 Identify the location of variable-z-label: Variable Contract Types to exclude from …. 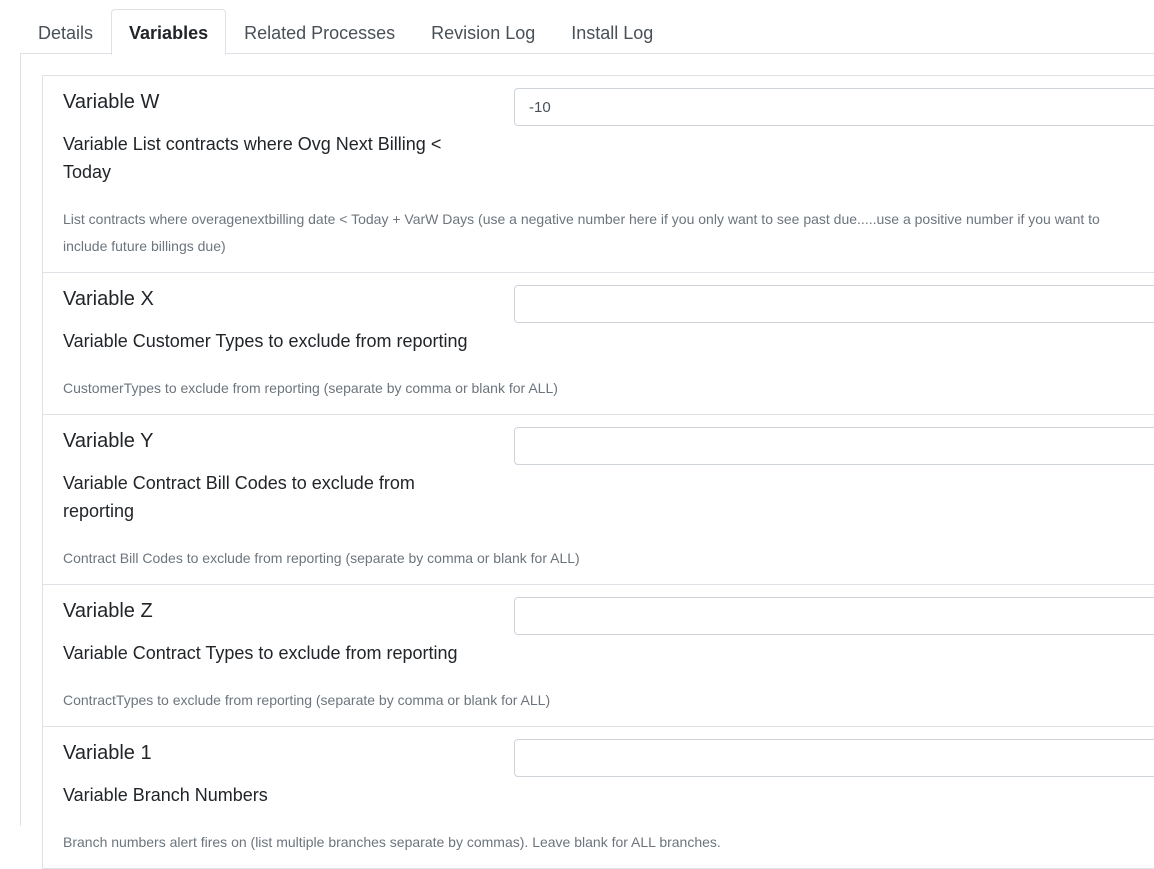
(260, 653).